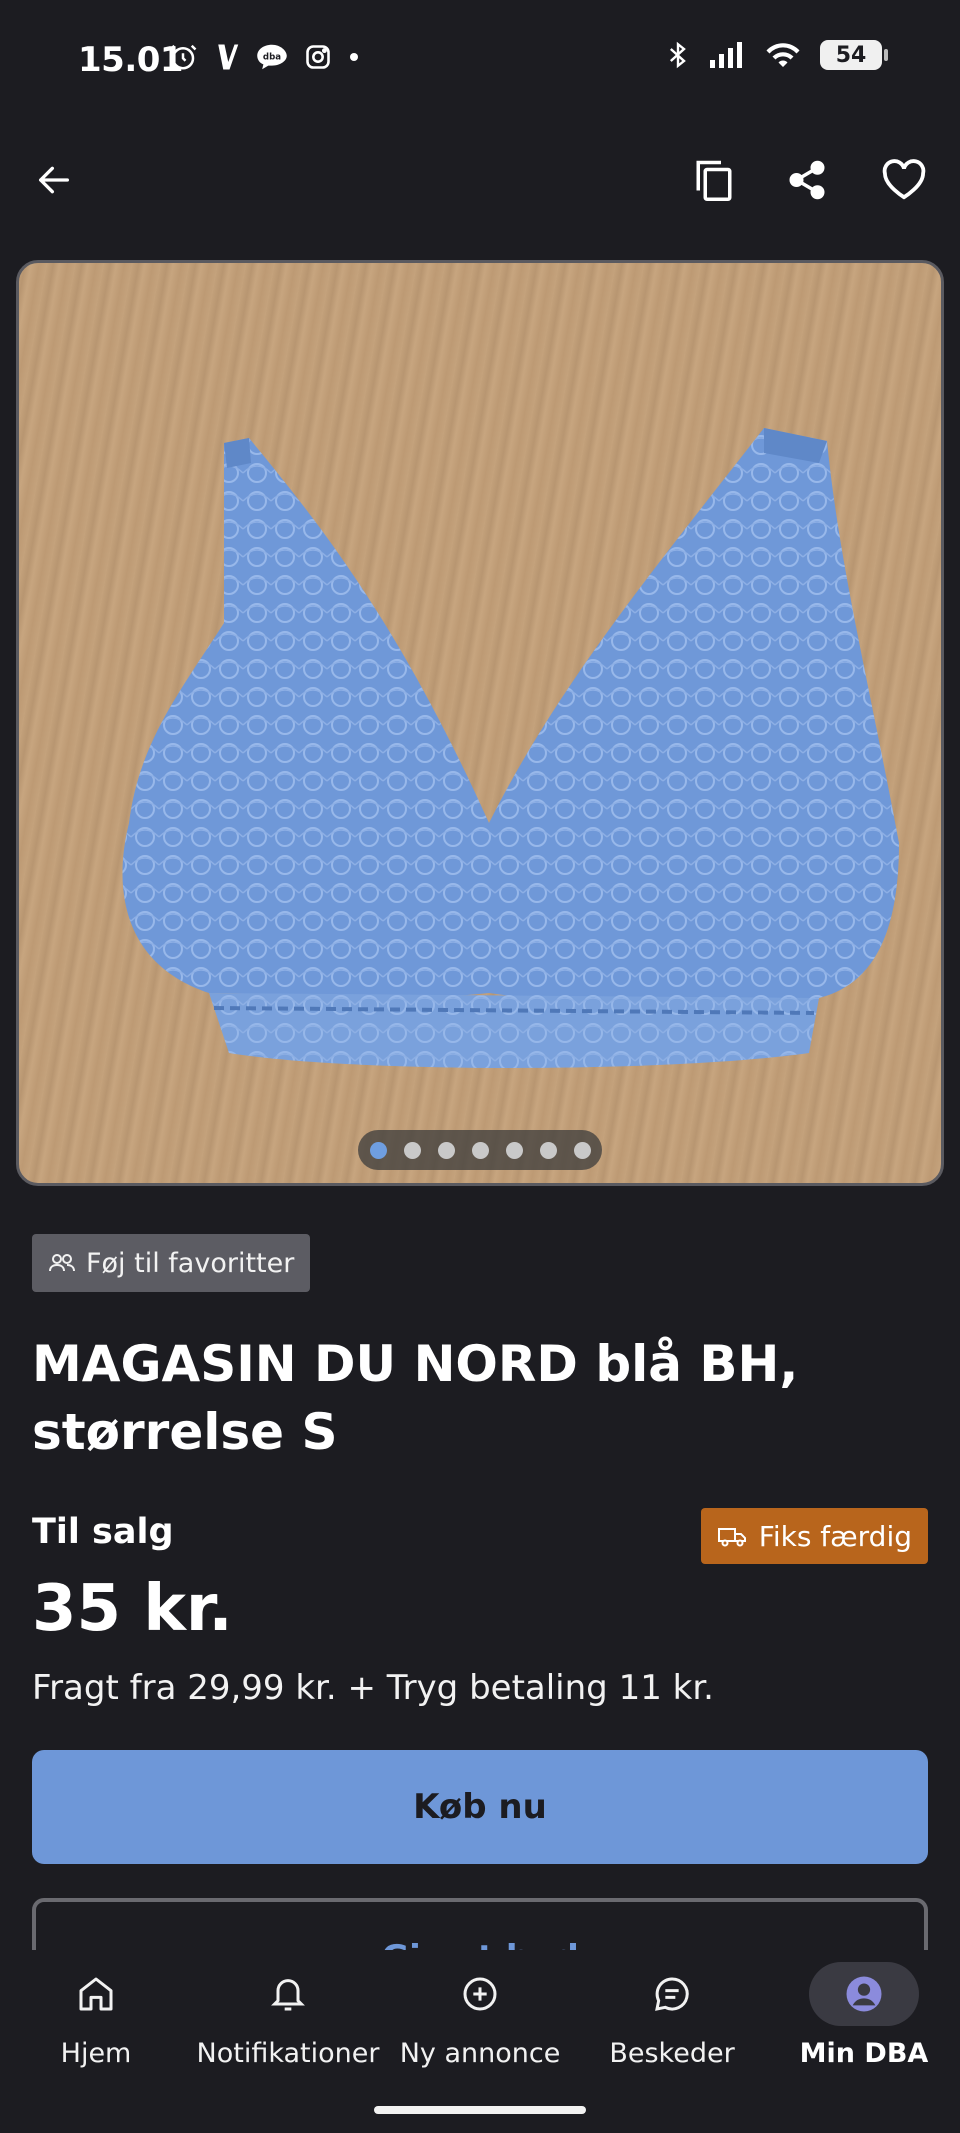 This screenshot has width=960, height=2133. I want to click on status-bar: 15.01 dba 54, so click(480, 60).